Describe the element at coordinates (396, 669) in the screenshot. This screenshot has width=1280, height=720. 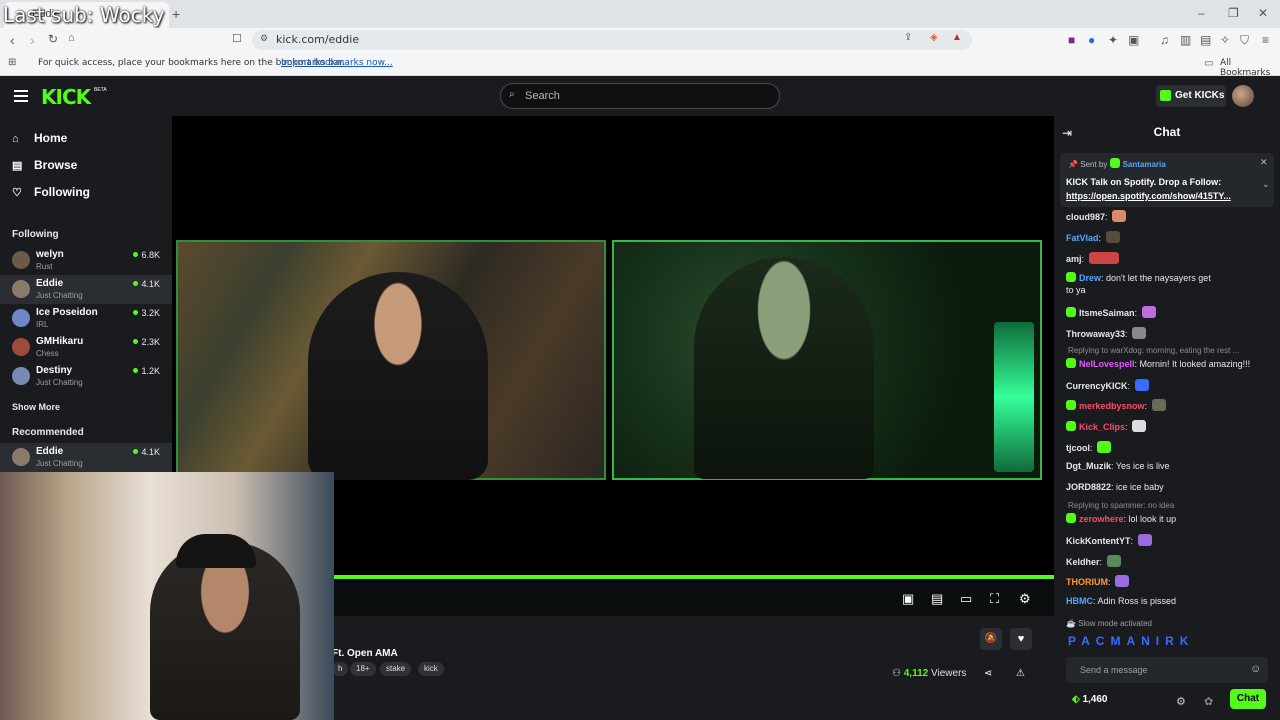
I see `stream-tag: stake` at that location.